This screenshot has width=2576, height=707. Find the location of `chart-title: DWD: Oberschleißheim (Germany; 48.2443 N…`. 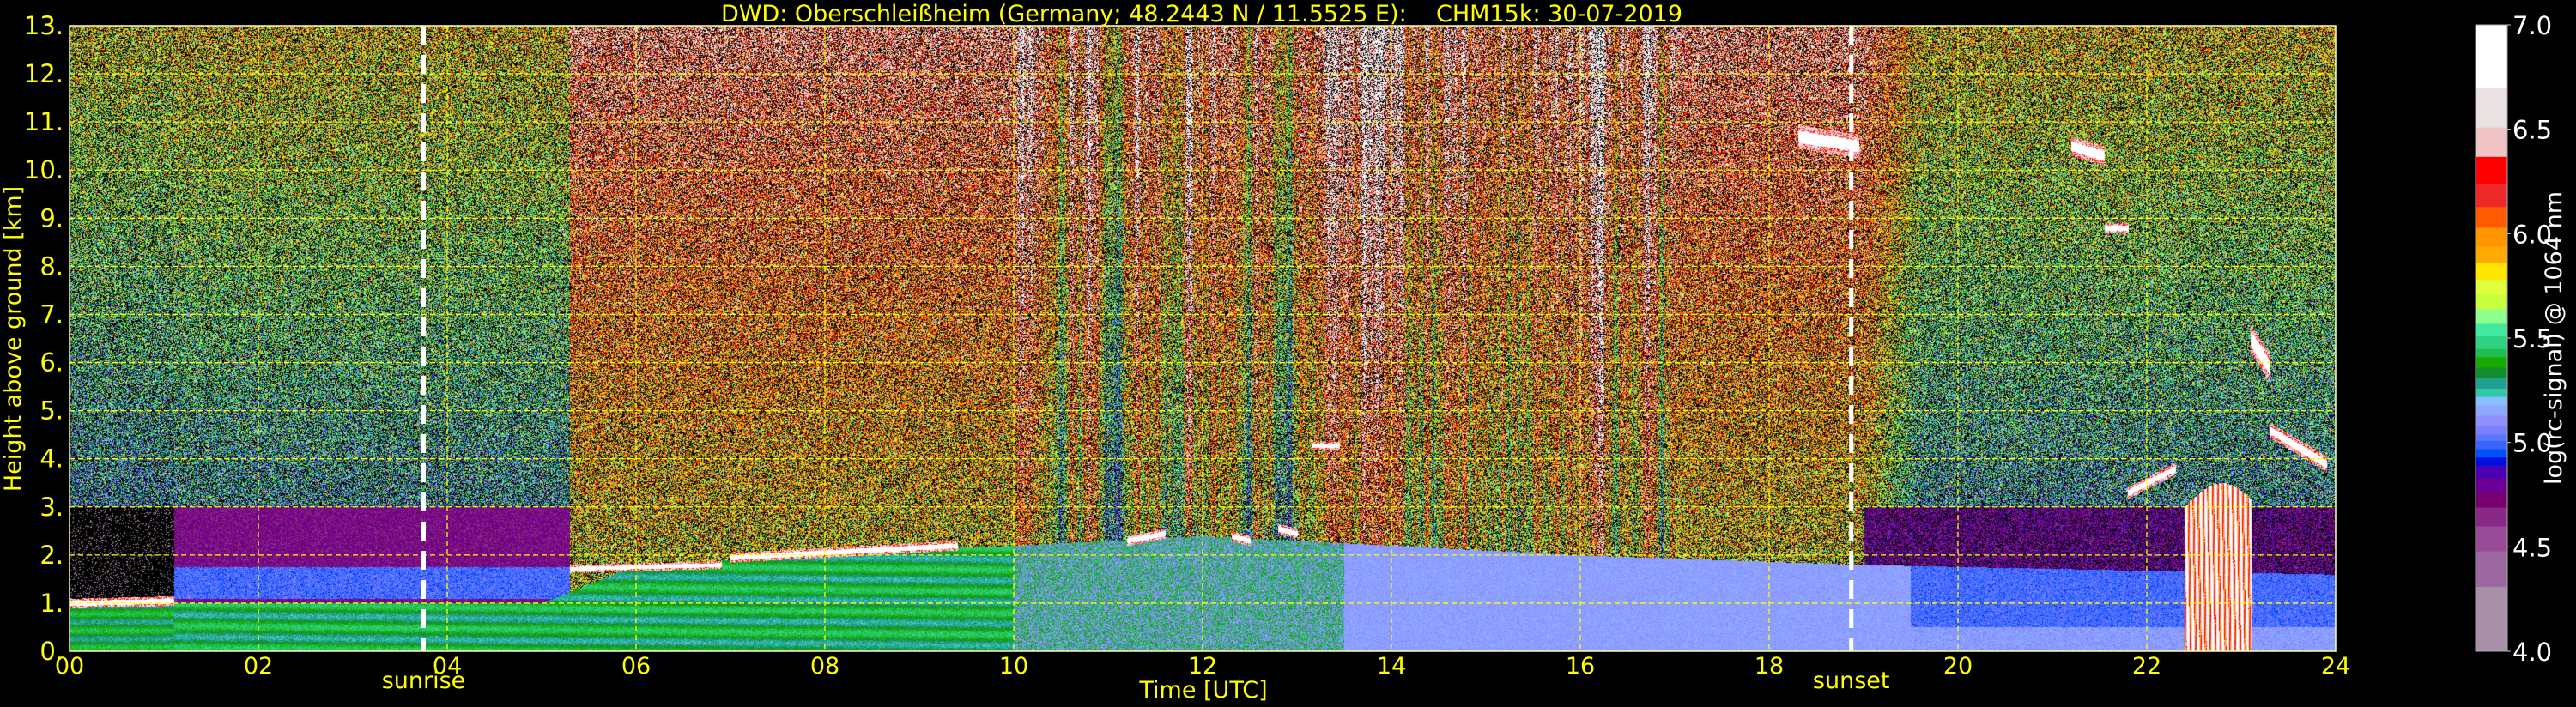

chart-title: DWD: Oberschleißheim (Germany; 48.2443 N… is located at coordinates (1201, 14).